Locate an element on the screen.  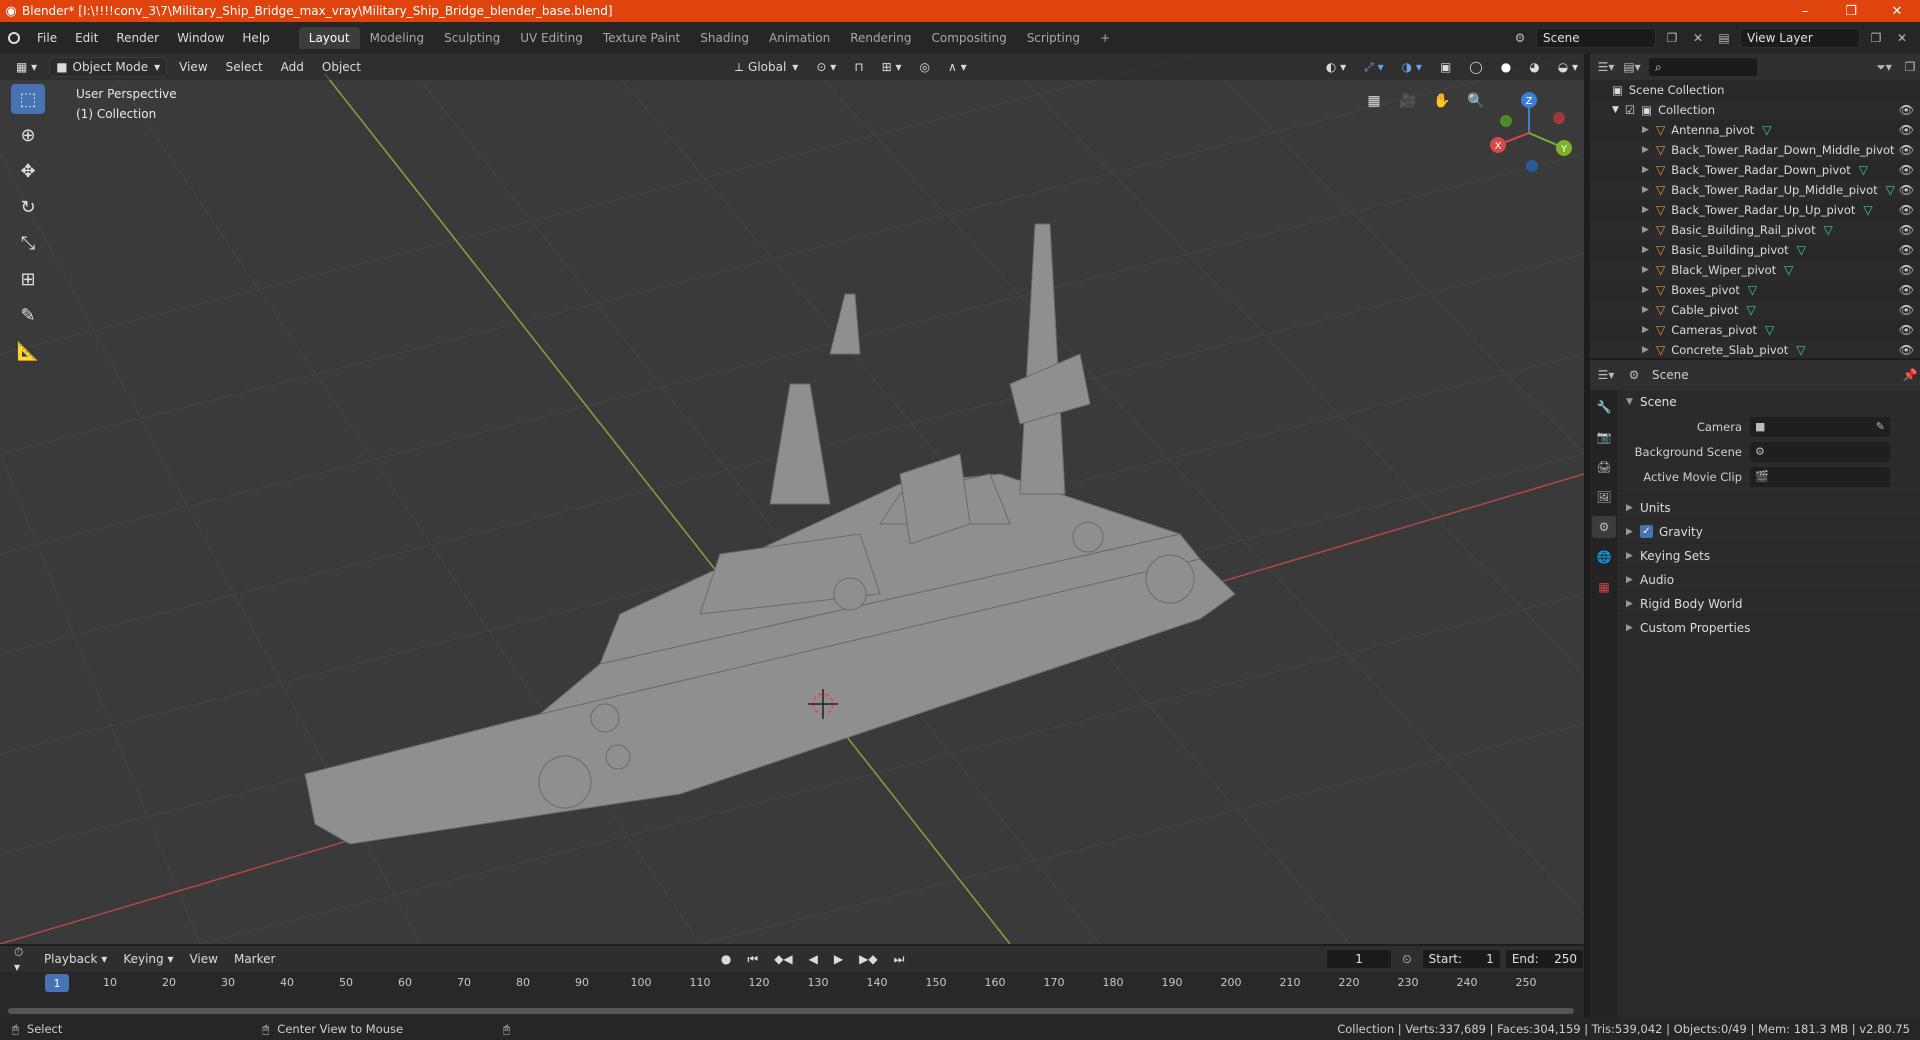
outliner-object-row: ▶ ▽ Basic_Building_Rail_pivot ▽ 👁 is located at coordinates (1755, 230).